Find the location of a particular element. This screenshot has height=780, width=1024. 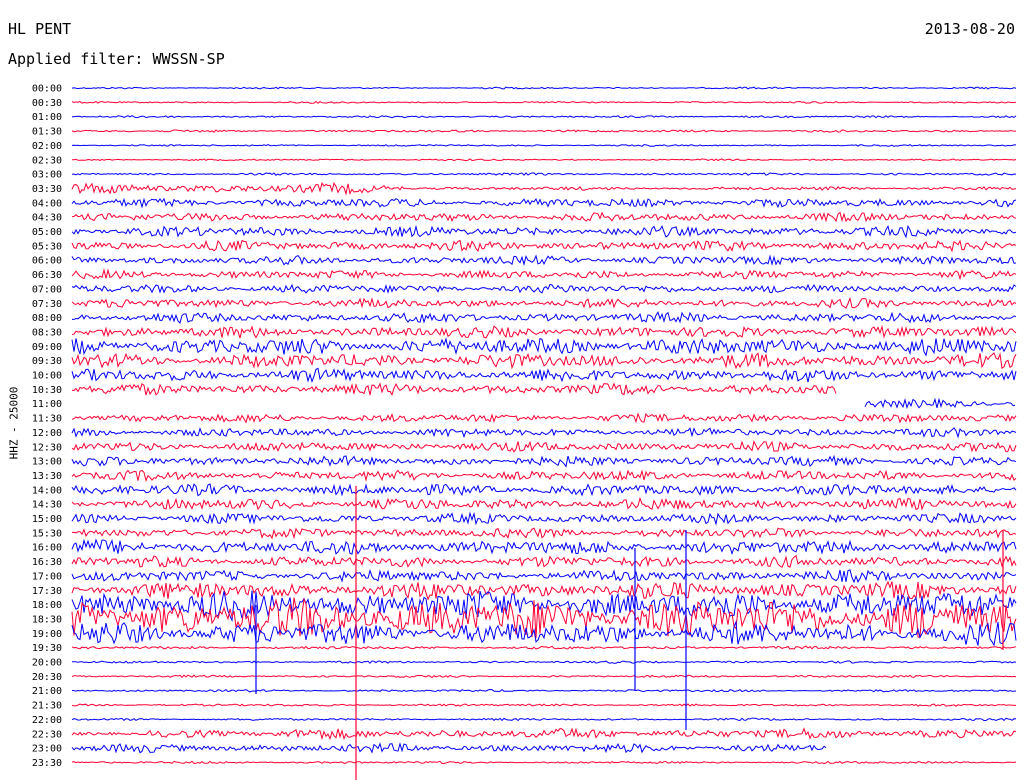

time-tick-0900: 09:00 is located at coordinates (47, 347).